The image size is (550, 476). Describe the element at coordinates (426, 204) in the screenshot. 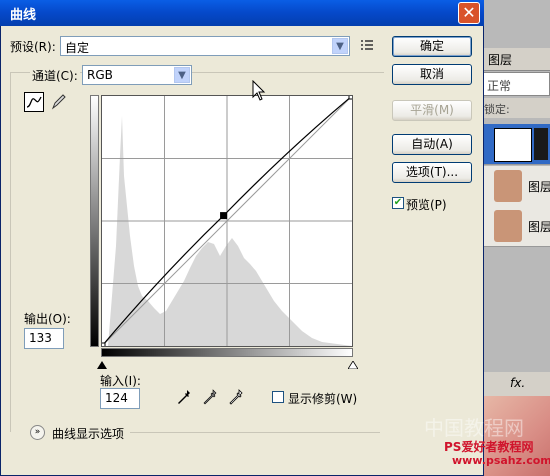

I see `preview-label: 预览(P)` at that location.